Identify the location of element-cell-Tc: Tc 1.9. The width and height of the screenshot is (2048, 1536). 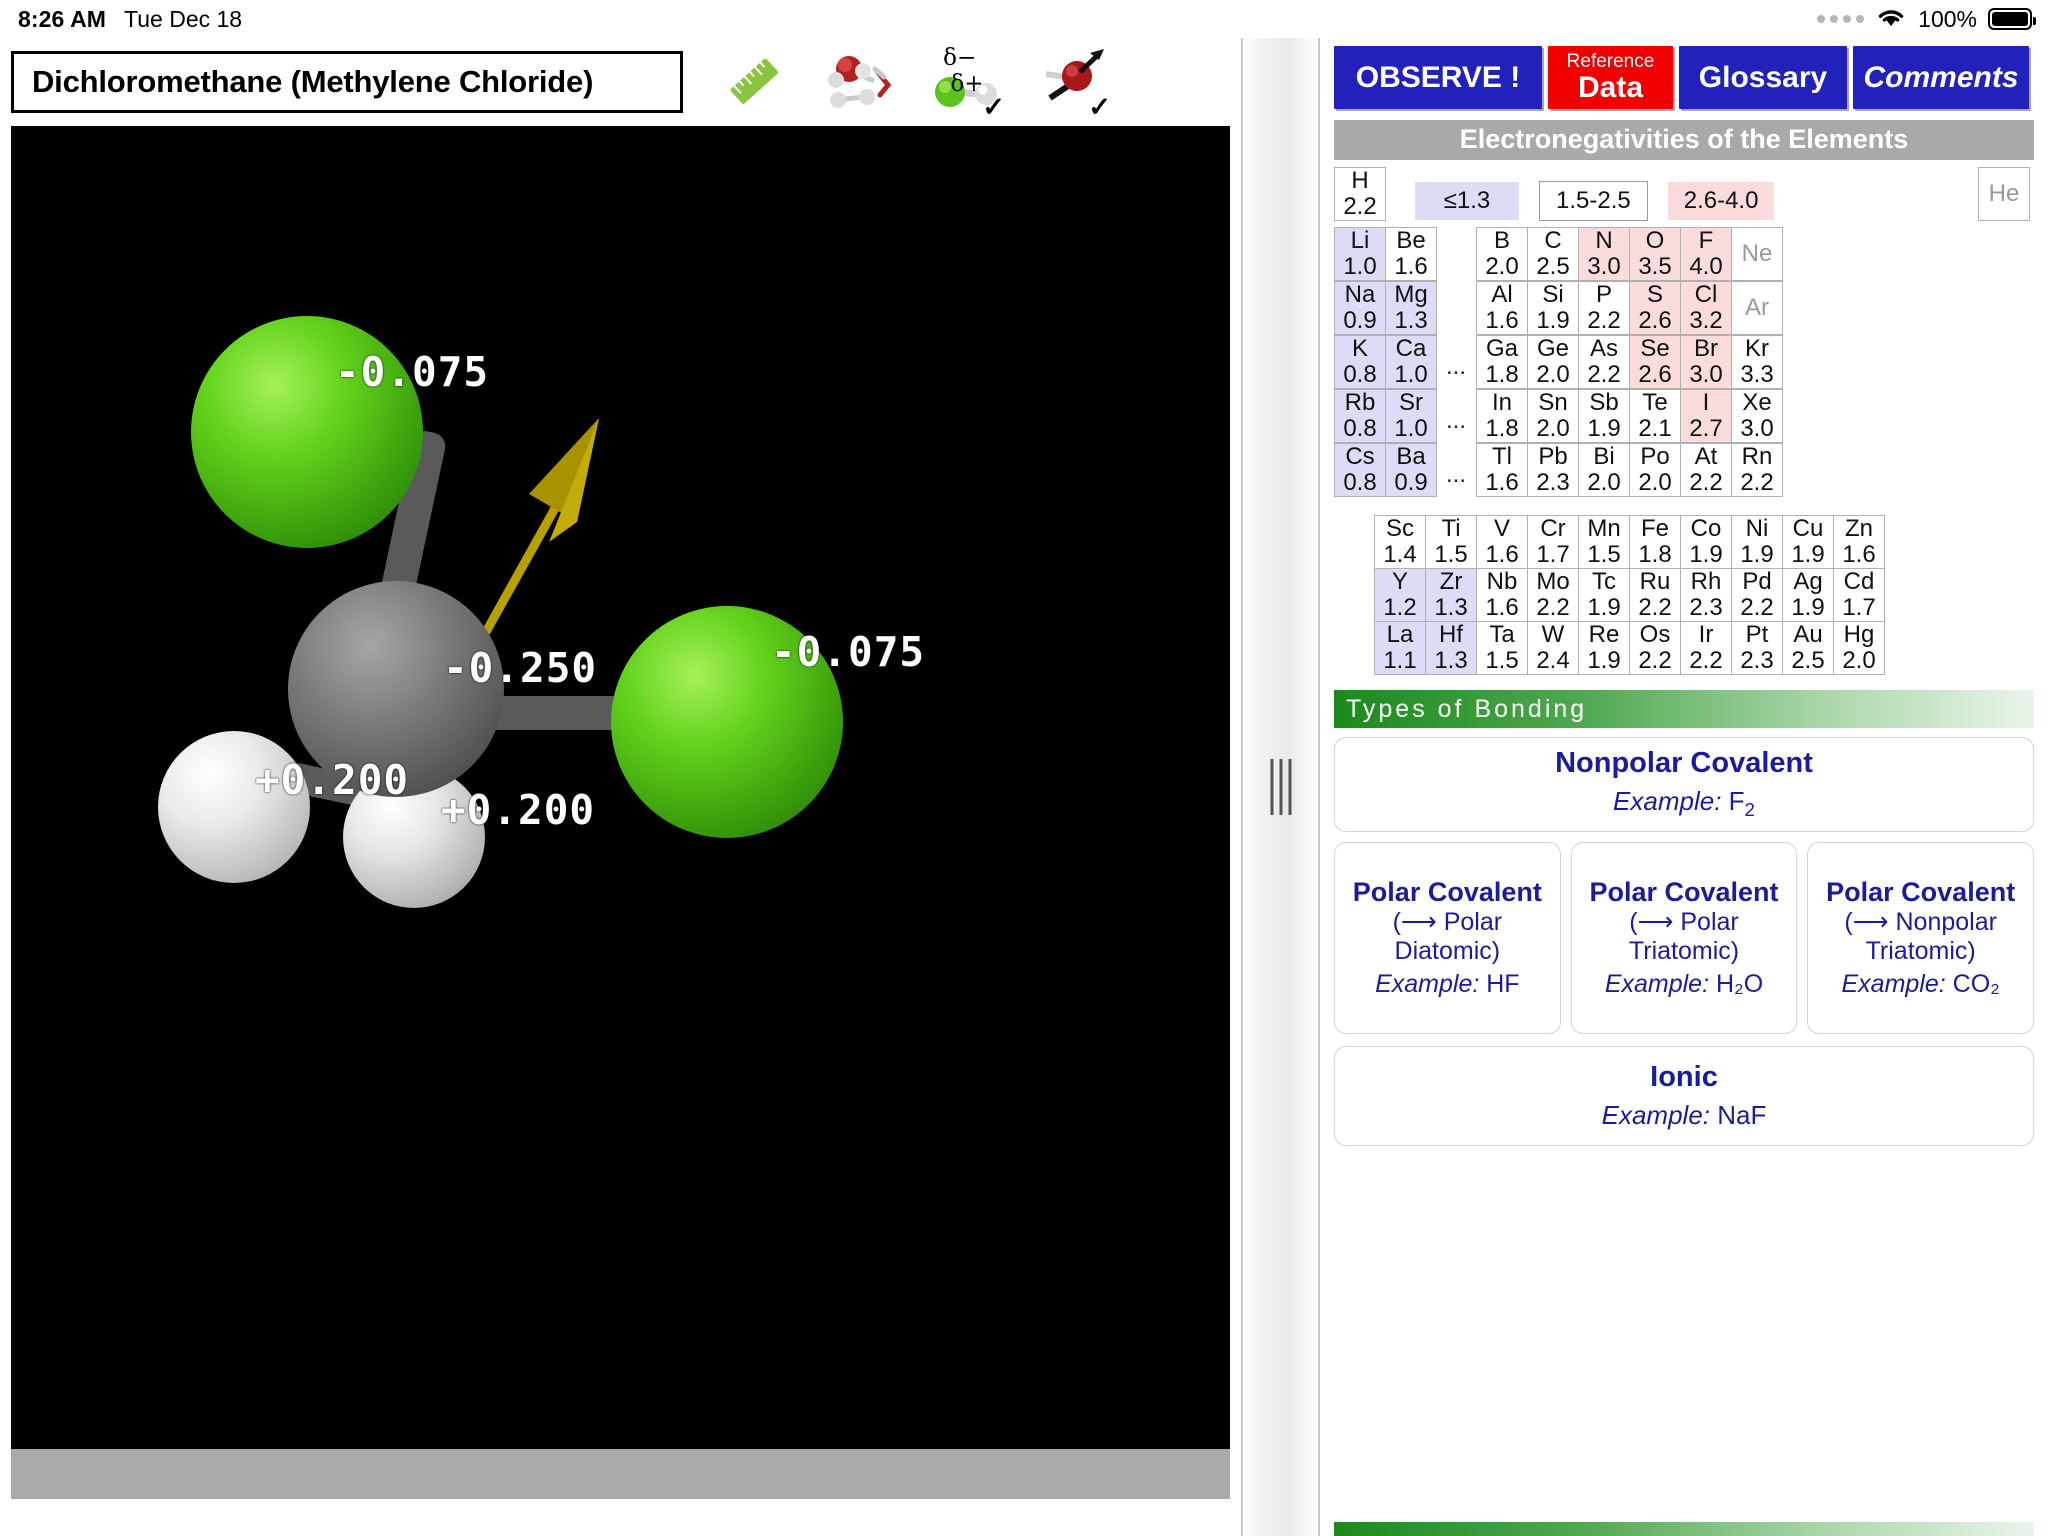
(1604, 595).